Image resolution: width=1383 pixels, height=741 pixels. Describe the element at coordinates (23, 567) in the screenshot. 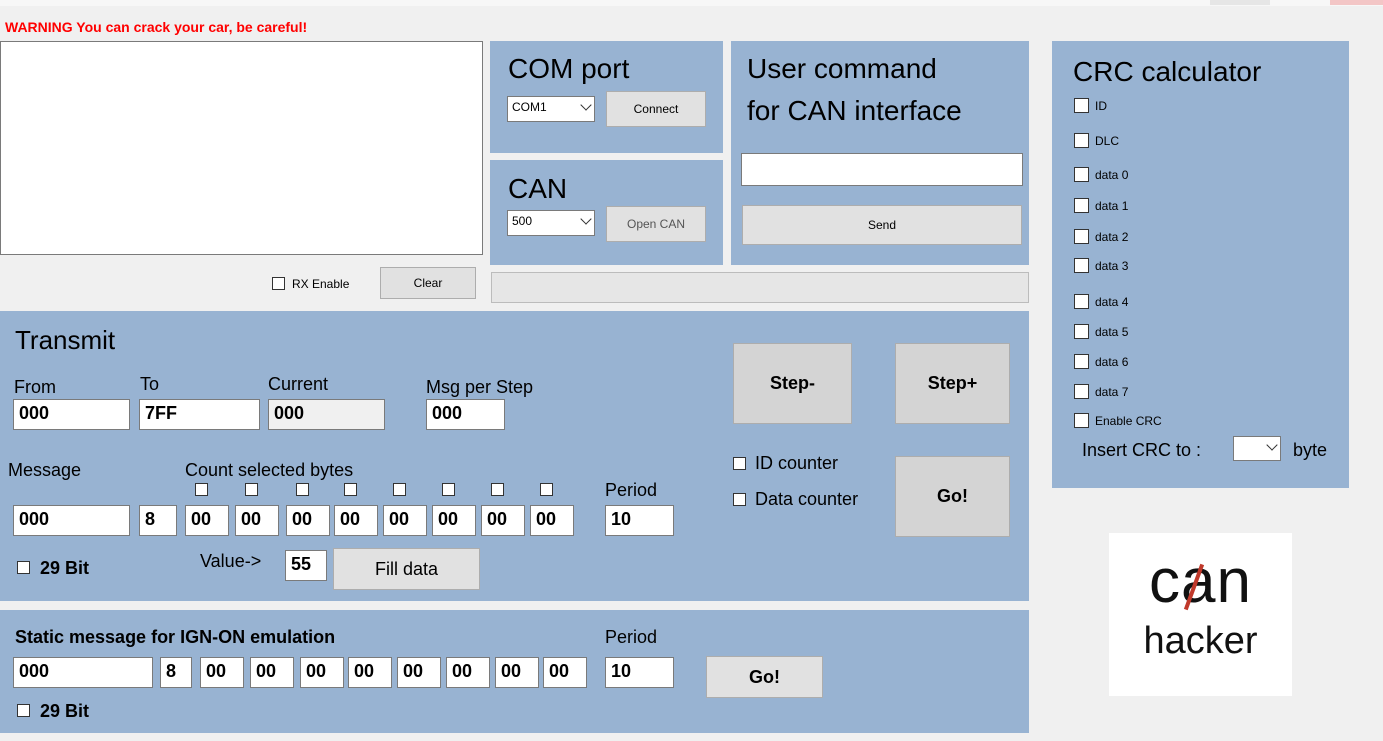

I see `transmit-29bit-checkbox` at that location.